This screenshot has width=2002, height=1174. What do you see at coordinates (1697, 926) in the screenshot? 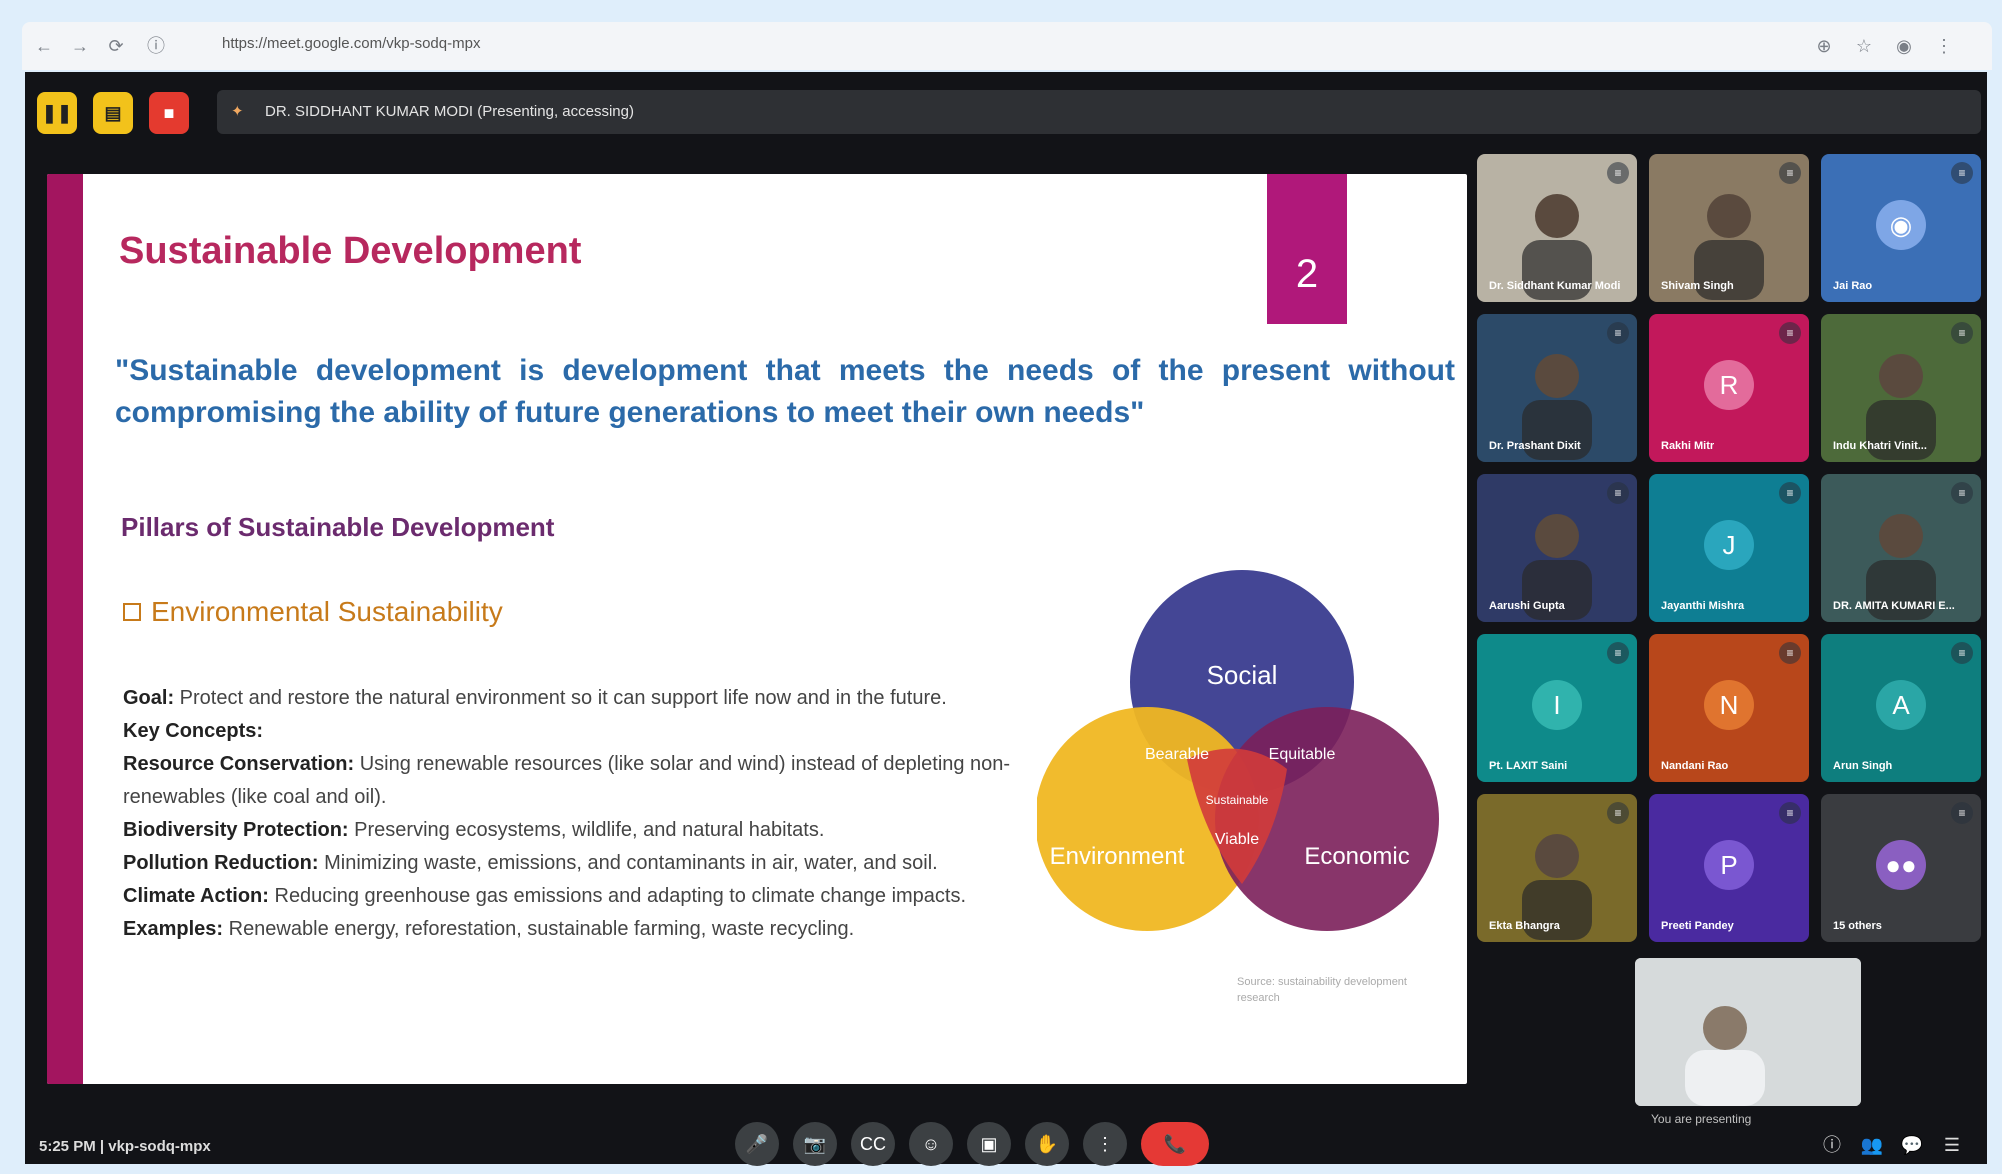
I see `participant-name: Preeti Pandey` at bounding box center [1697, 926].